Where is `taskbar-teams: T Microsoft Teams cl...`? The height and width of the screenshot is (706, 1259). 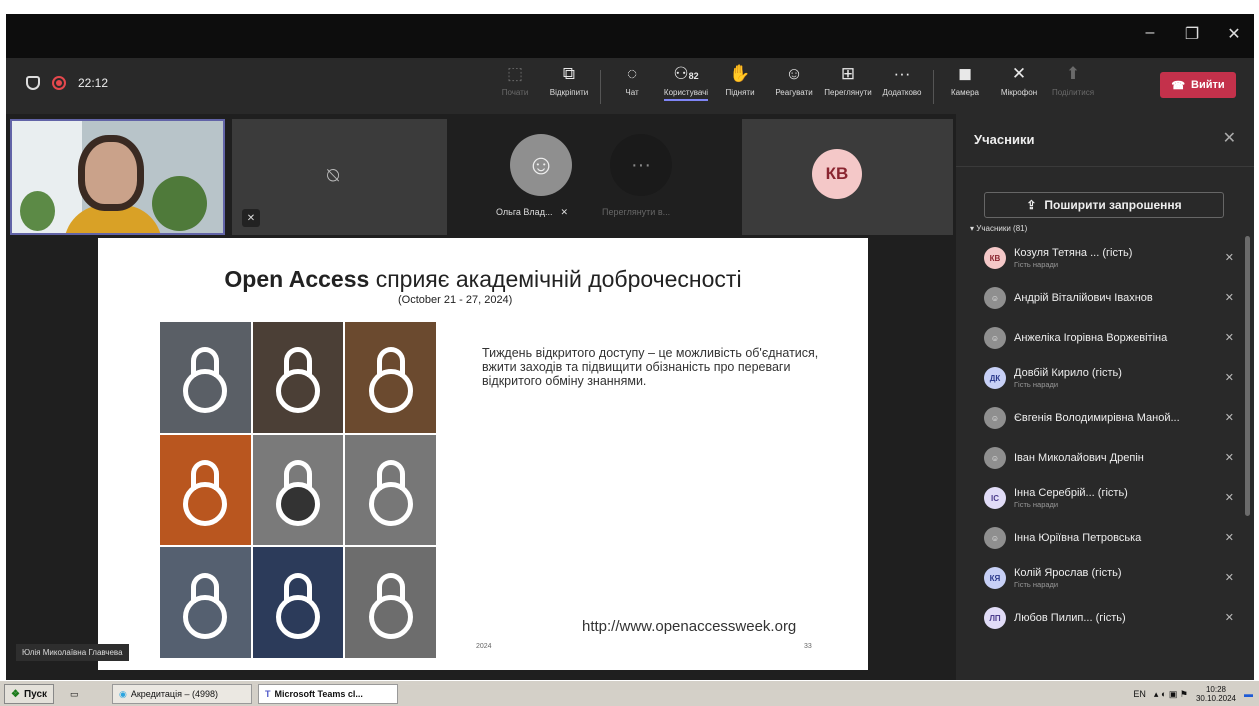
taskbar-teams: T Microsoft Teams cl... is located at coordinates (328, 694).